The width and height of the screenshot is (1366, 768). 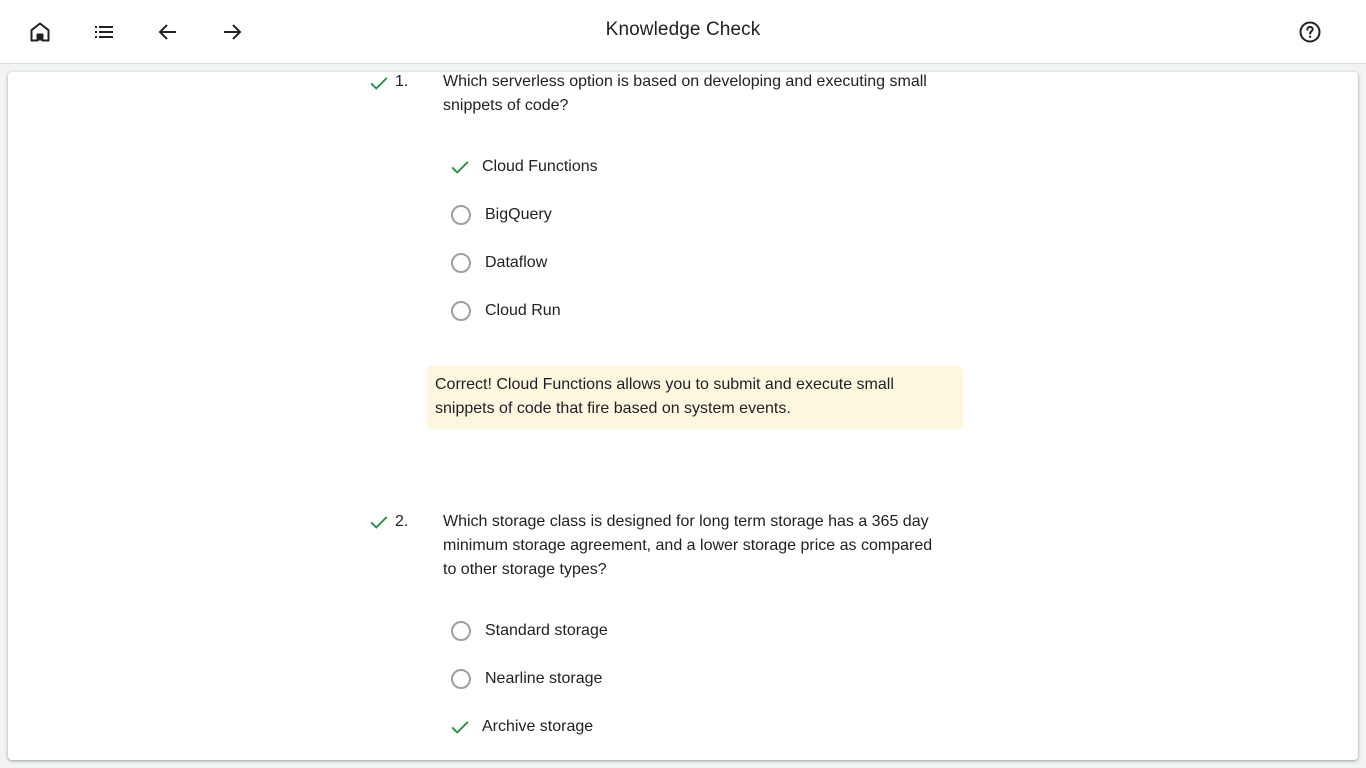 I want to click on top-app-bar: Knowledge Check, so click(x=683, y=32).